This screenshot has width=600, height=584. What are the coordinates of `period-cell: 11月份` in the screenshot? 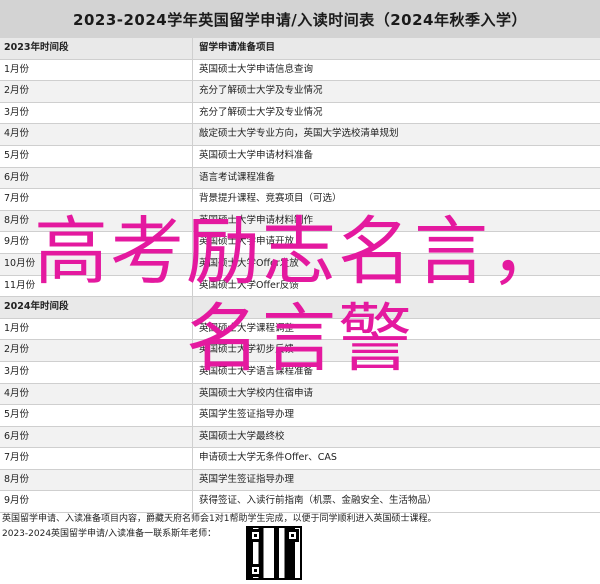 It's located at (96, 286).